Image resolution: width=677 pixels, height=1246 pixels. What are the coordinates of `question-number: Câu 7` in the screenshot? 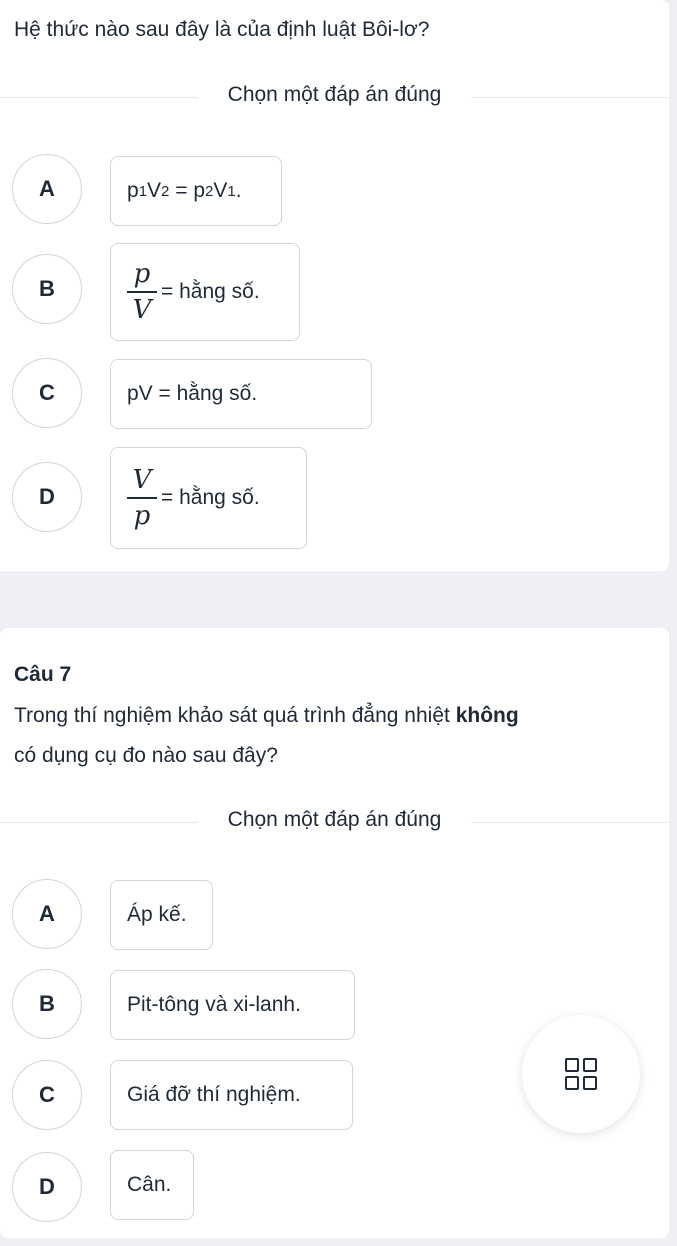 It's located at (43, 674).